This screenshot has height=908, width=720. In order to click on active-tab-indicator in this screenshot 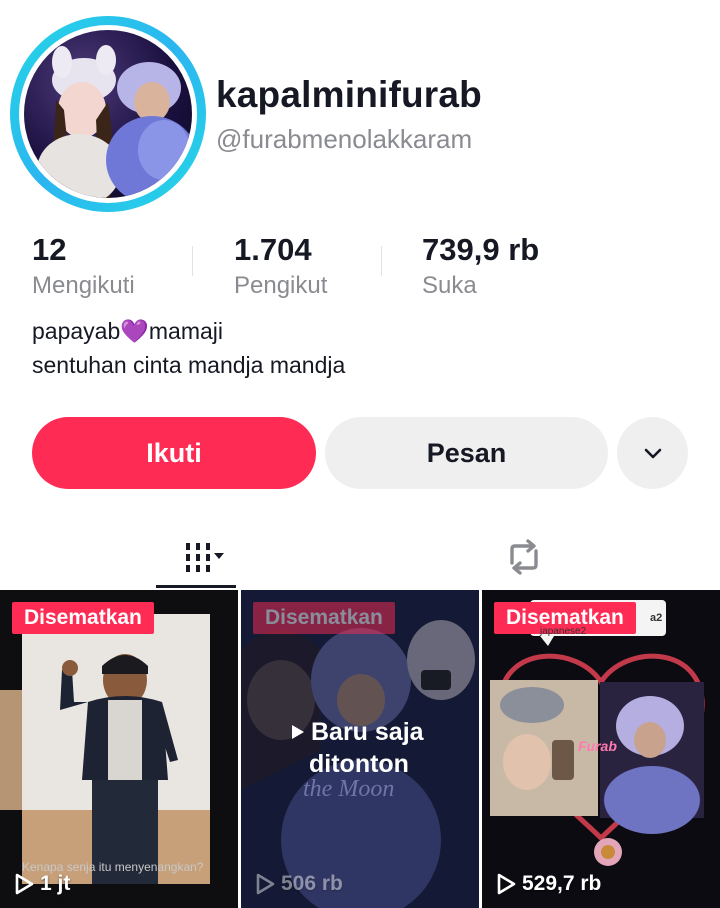, I will do `click(196, 586)`.